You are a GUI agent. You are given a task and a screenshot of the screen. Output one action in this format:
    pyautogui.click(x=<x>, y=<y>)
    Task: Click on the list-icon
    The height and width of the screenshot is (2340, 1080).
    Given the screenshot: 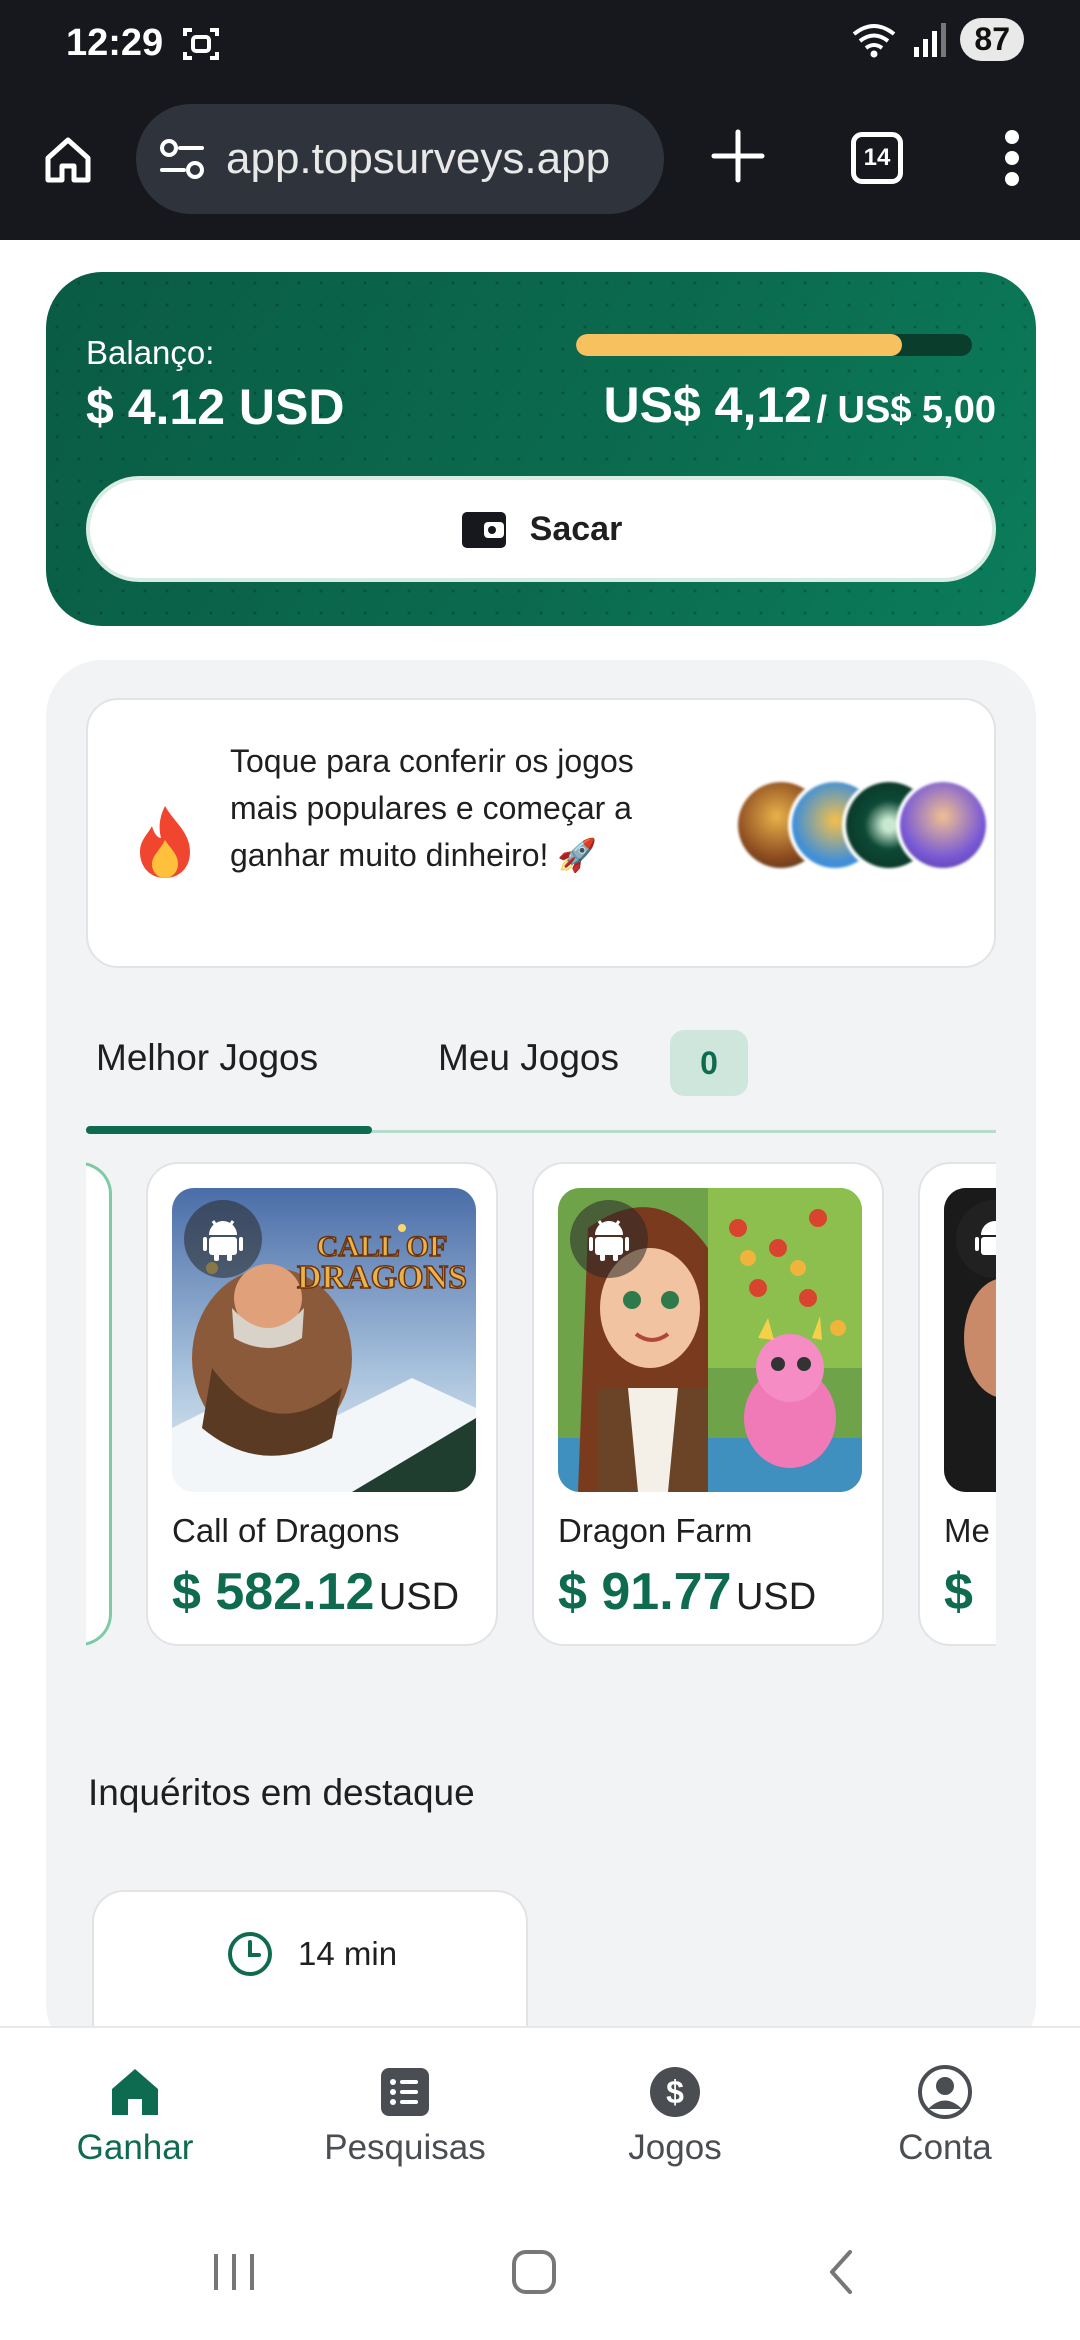 What is the action you would take?
    pyautogui.click(x=405, y=2092)
    